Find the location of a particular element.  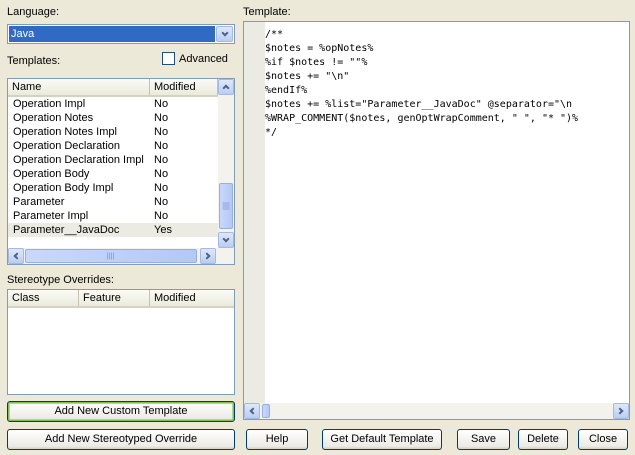

add-stereotyped-override-button: Add New Stereotyped Override is located at coordinates (121, 439).